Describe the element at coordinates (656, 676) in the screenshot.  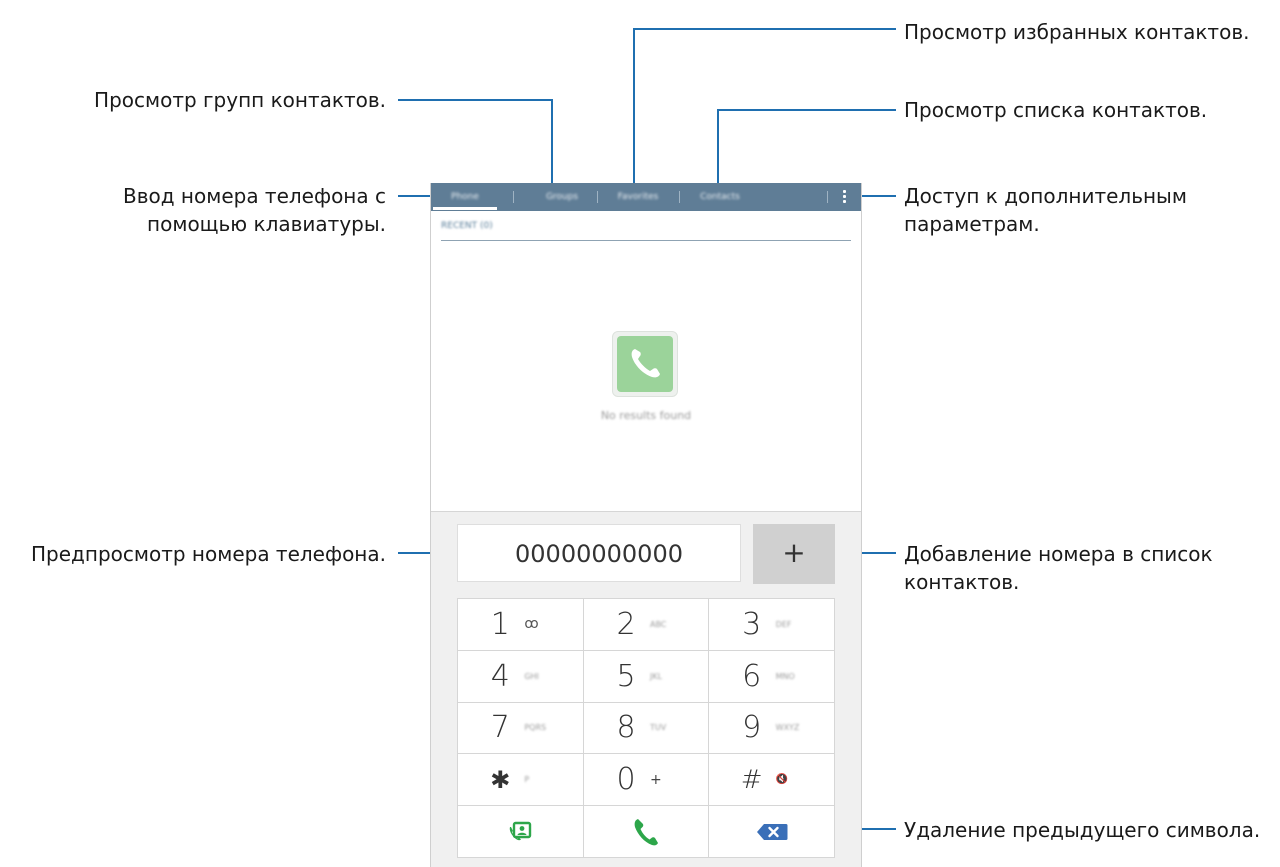
I see `key-letters: JKL` at that location.